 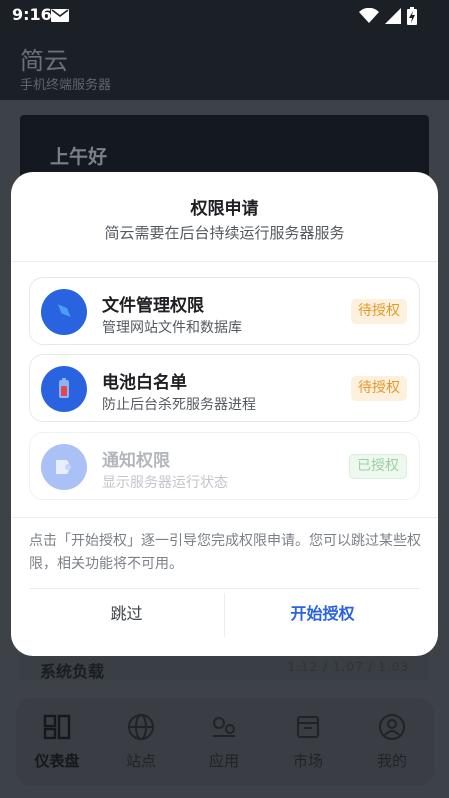 What do you see at coordinates (72, 671) in the screenshot?
I see `system-load-title: 系统负载` at bounding box center [72, 671].